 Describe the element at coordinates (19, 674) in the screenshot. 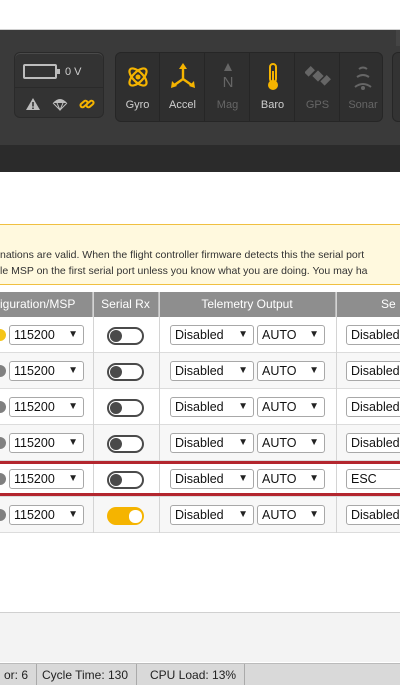

I see `status-errors: or: 6` at that location.